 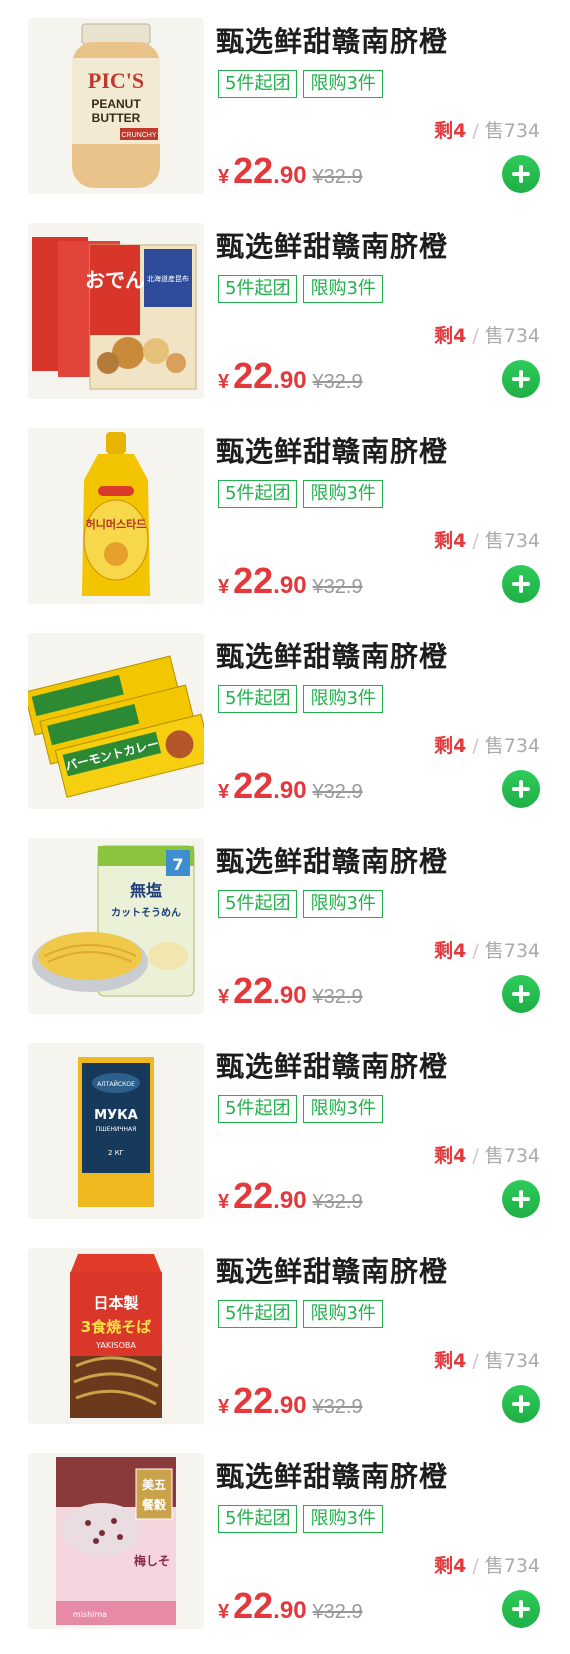 I want to click on image-text: おでん, so click(x=115, y=280).